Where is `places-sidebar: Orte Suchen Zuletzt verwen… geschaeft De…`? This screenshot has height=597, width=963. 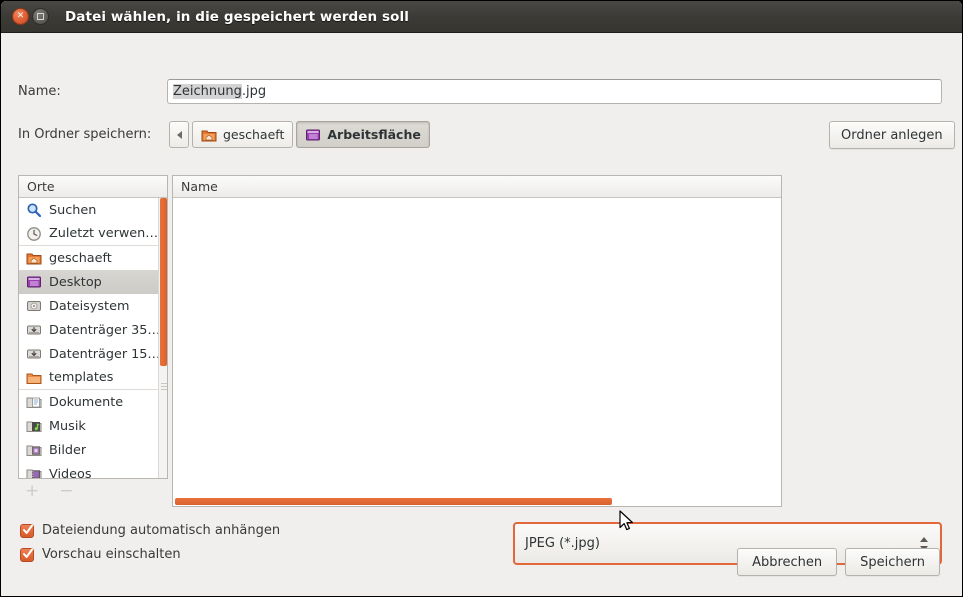 places-sidebar: Orte Suchen Zuletzt verwen… geschaeft De… is located at coordinates (93, 327).